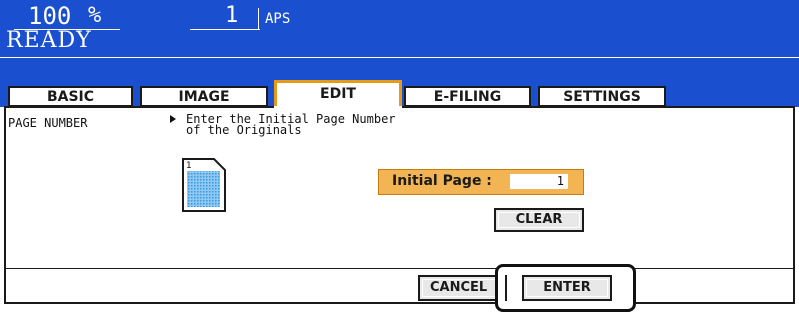  I want to click on tab-edit-label: EDIT, so click(338, 94).